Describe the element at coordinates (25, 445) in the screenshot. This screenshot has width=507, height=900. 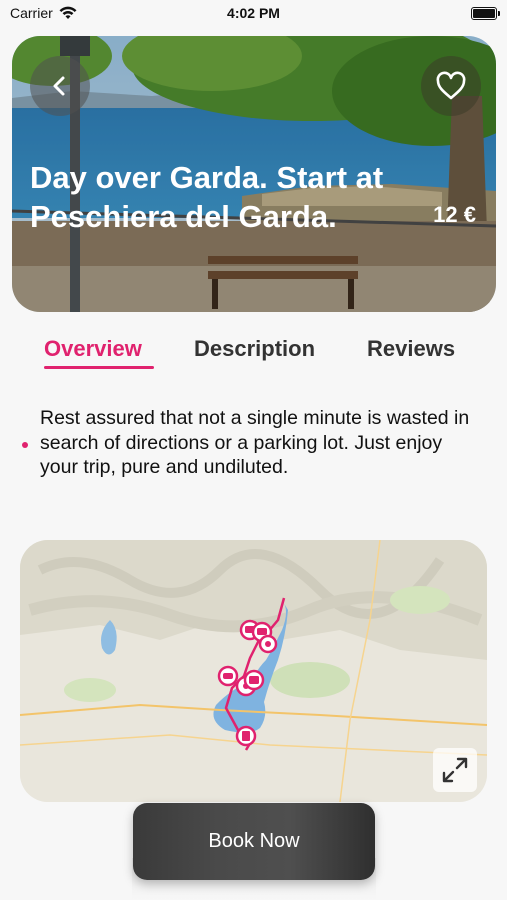
I see `bullet-dot` at that location.